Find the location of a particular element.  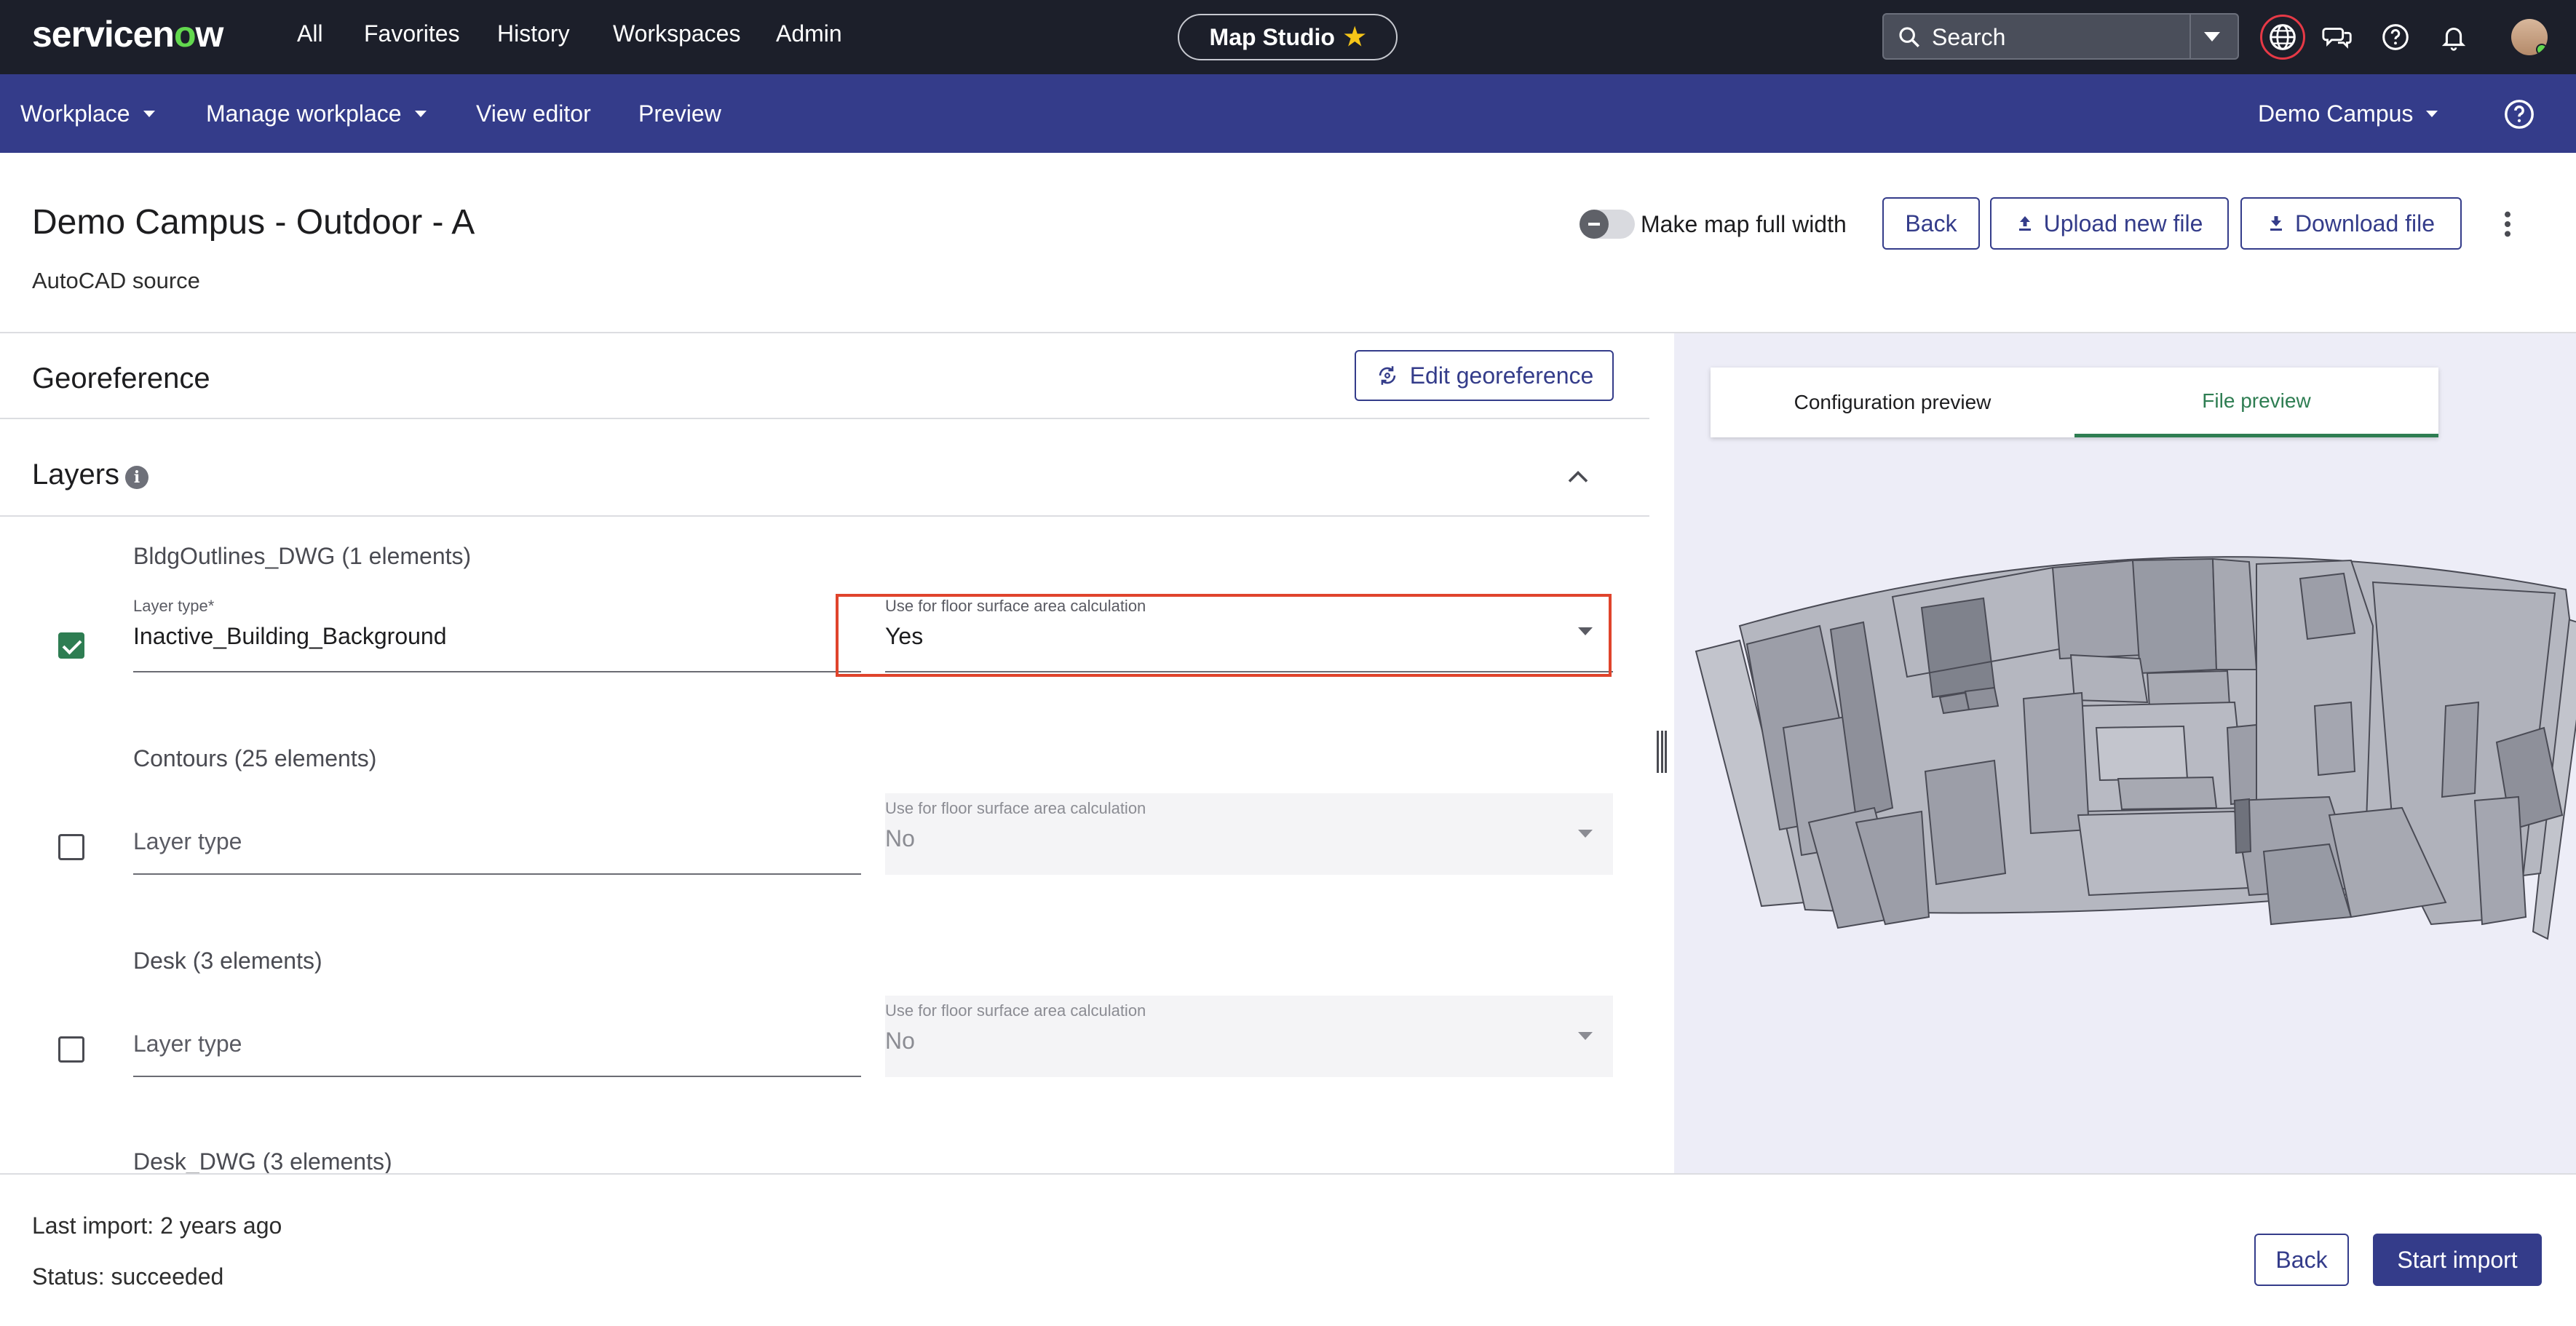

layer-name: Desk (3 elements) is located at coordinates (227, 961).